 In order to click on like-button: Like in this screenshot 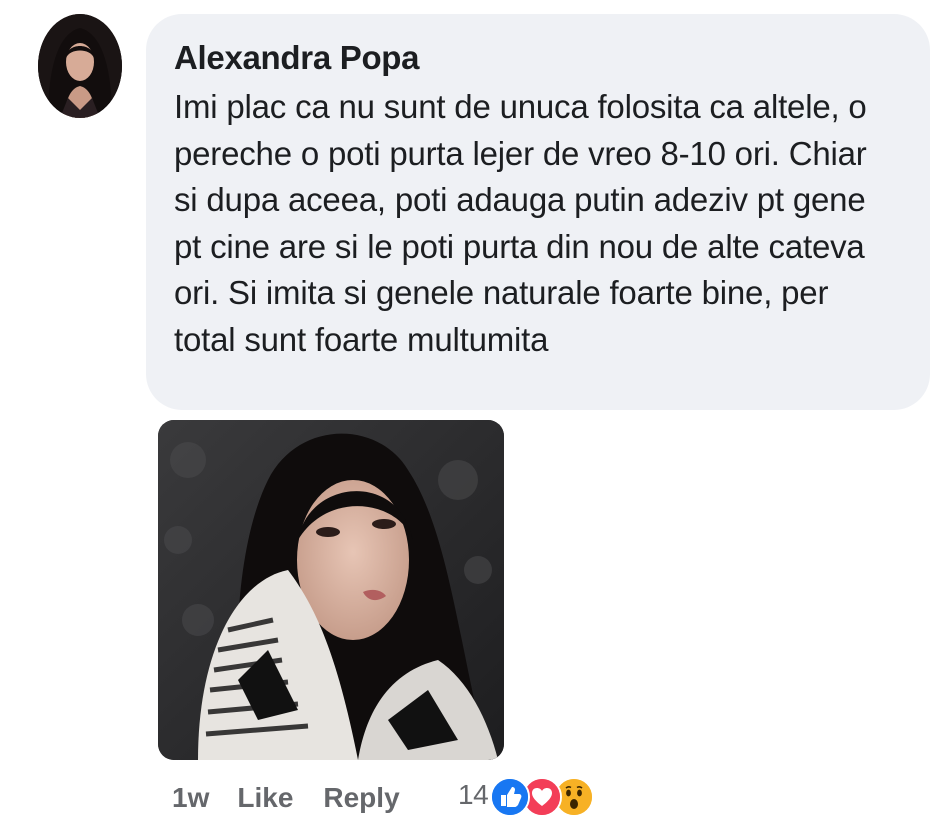, I will do `click(265, 798)`.